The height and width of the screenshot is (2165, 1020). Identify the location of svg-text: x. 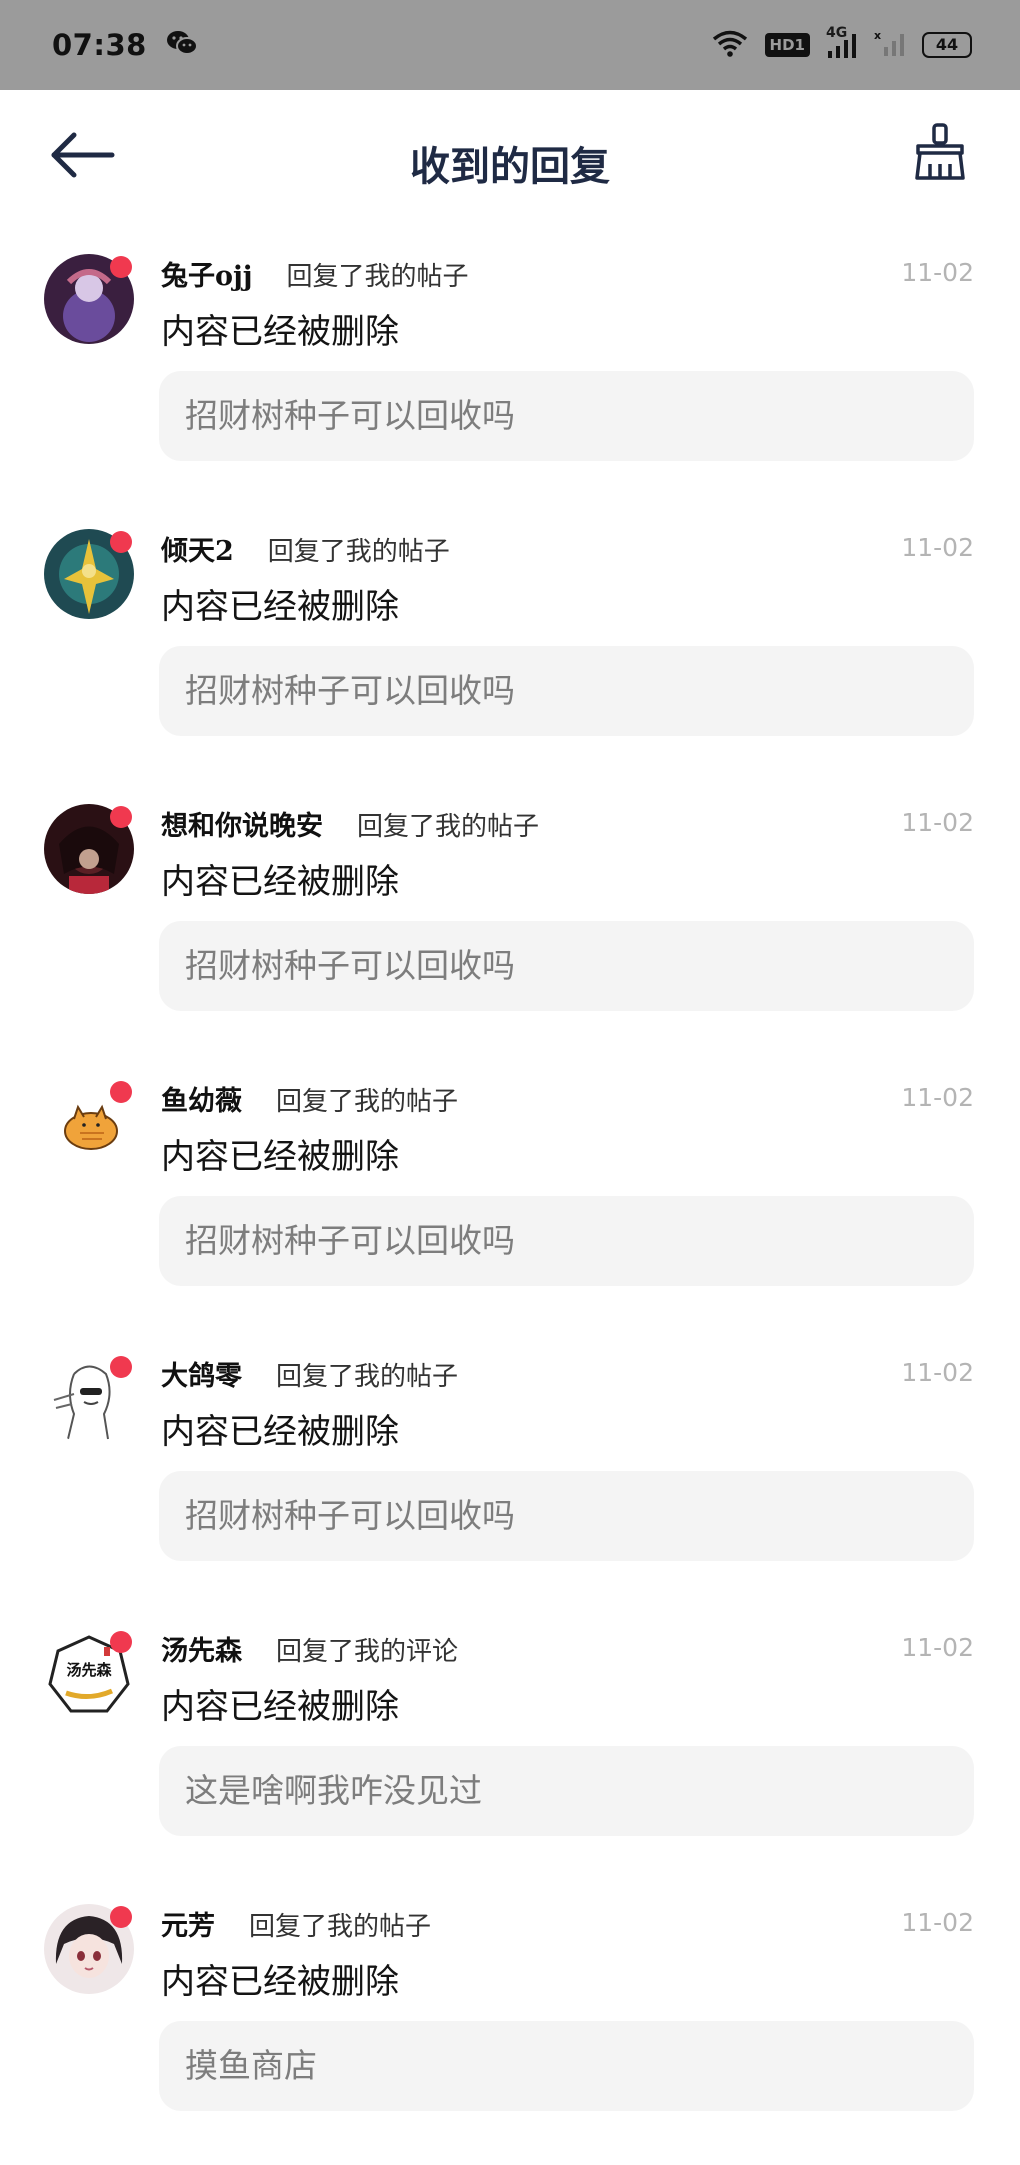
(877, 35).